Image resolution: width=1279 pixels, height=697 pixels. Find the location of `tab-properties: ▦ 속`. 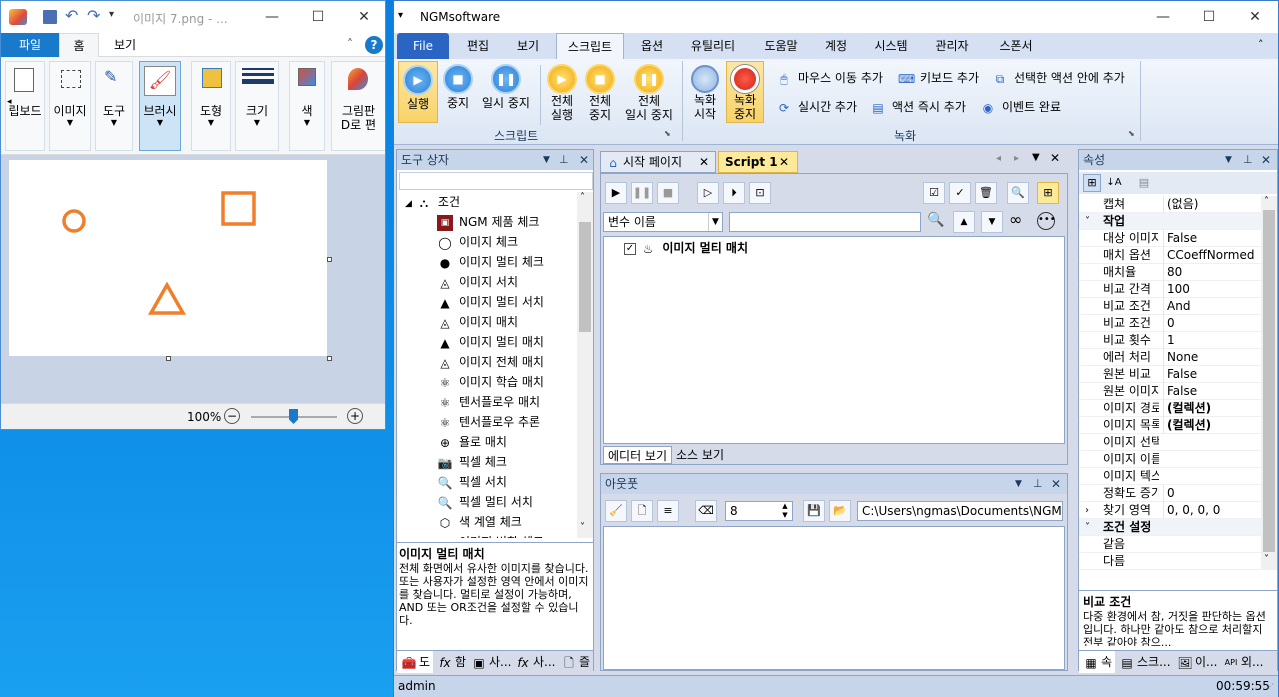

tab-properties: ▦ 속 is located at coordinates (1097, 662).